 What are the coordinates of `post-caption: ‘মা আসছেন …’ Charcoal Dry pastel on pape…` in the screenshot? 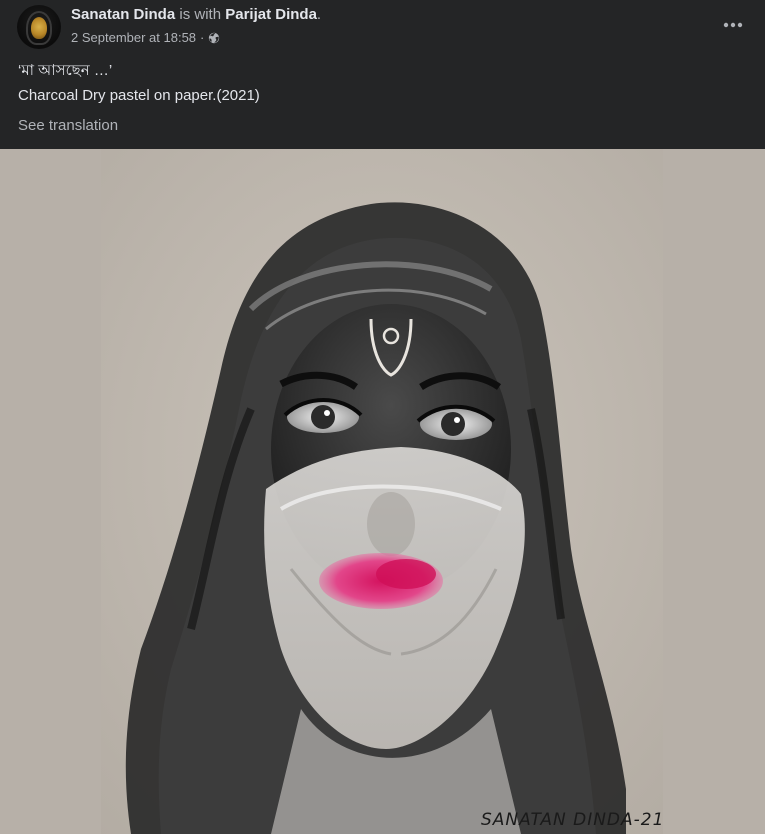 It's located at (139, 83).